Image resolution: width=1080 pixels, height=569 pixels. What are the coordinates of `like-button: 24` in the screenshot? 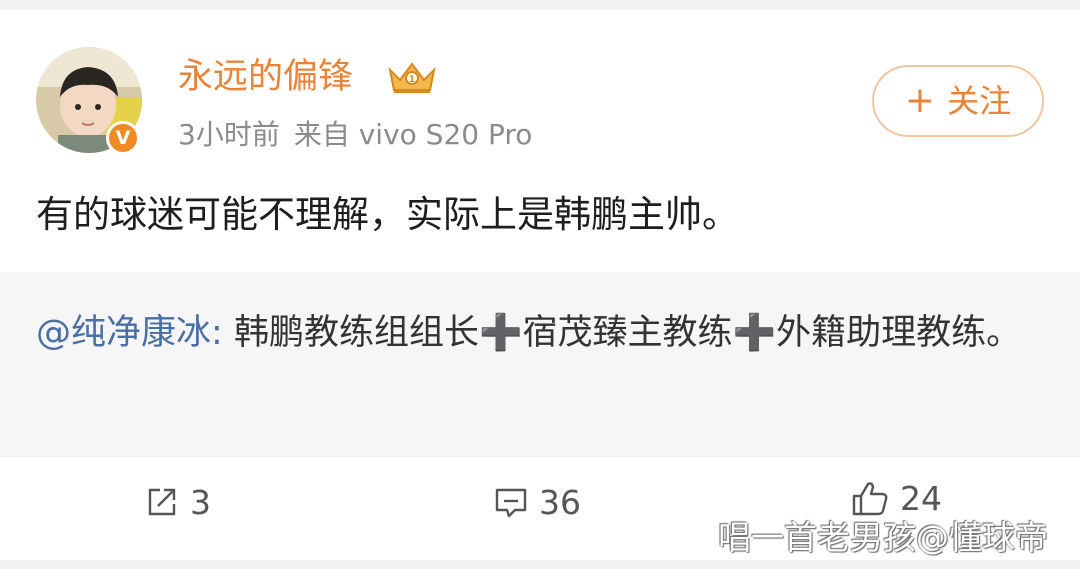 It's located at (896, 498).